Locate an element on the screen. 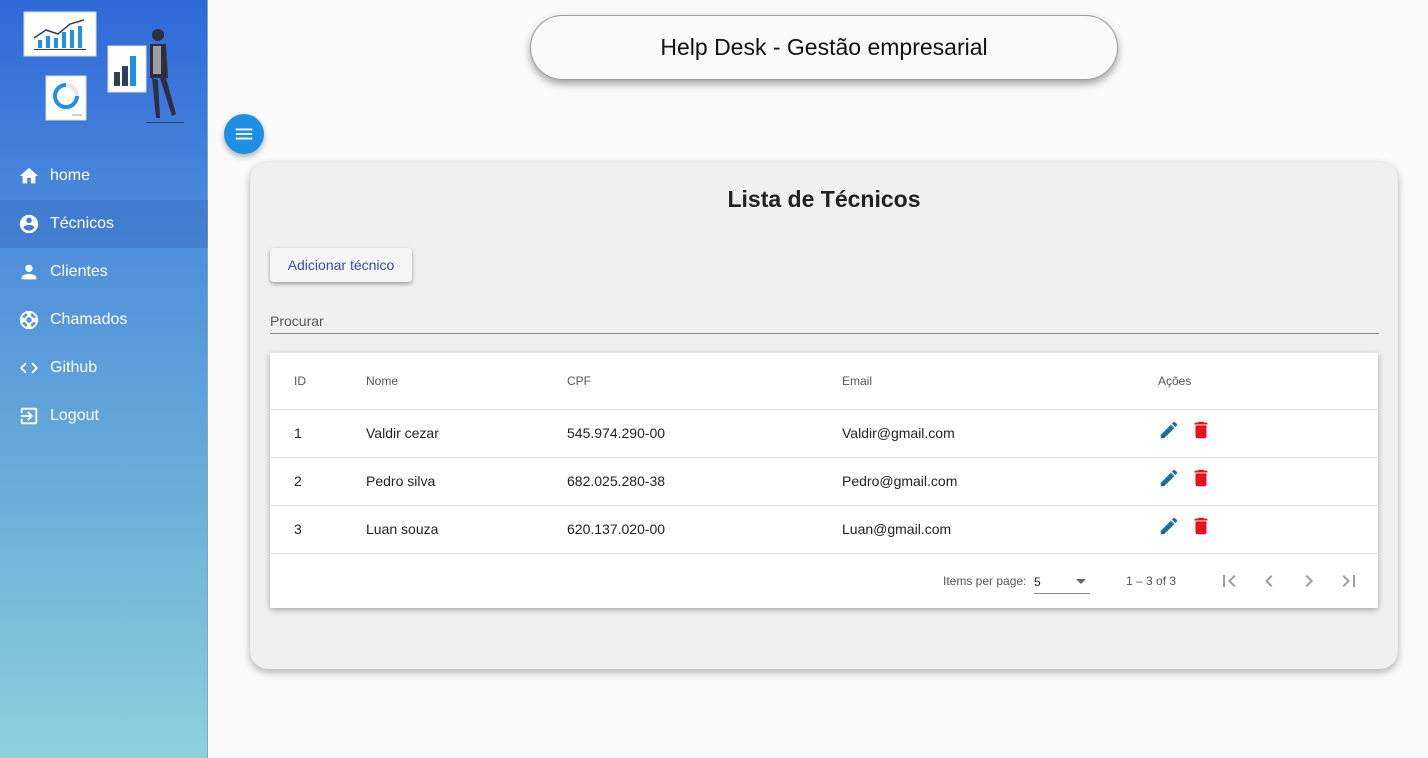 This screenshot has height=758, width=1428. table-header-row: ID Nome CPF Email Ações is located at coordinates (824, 381).